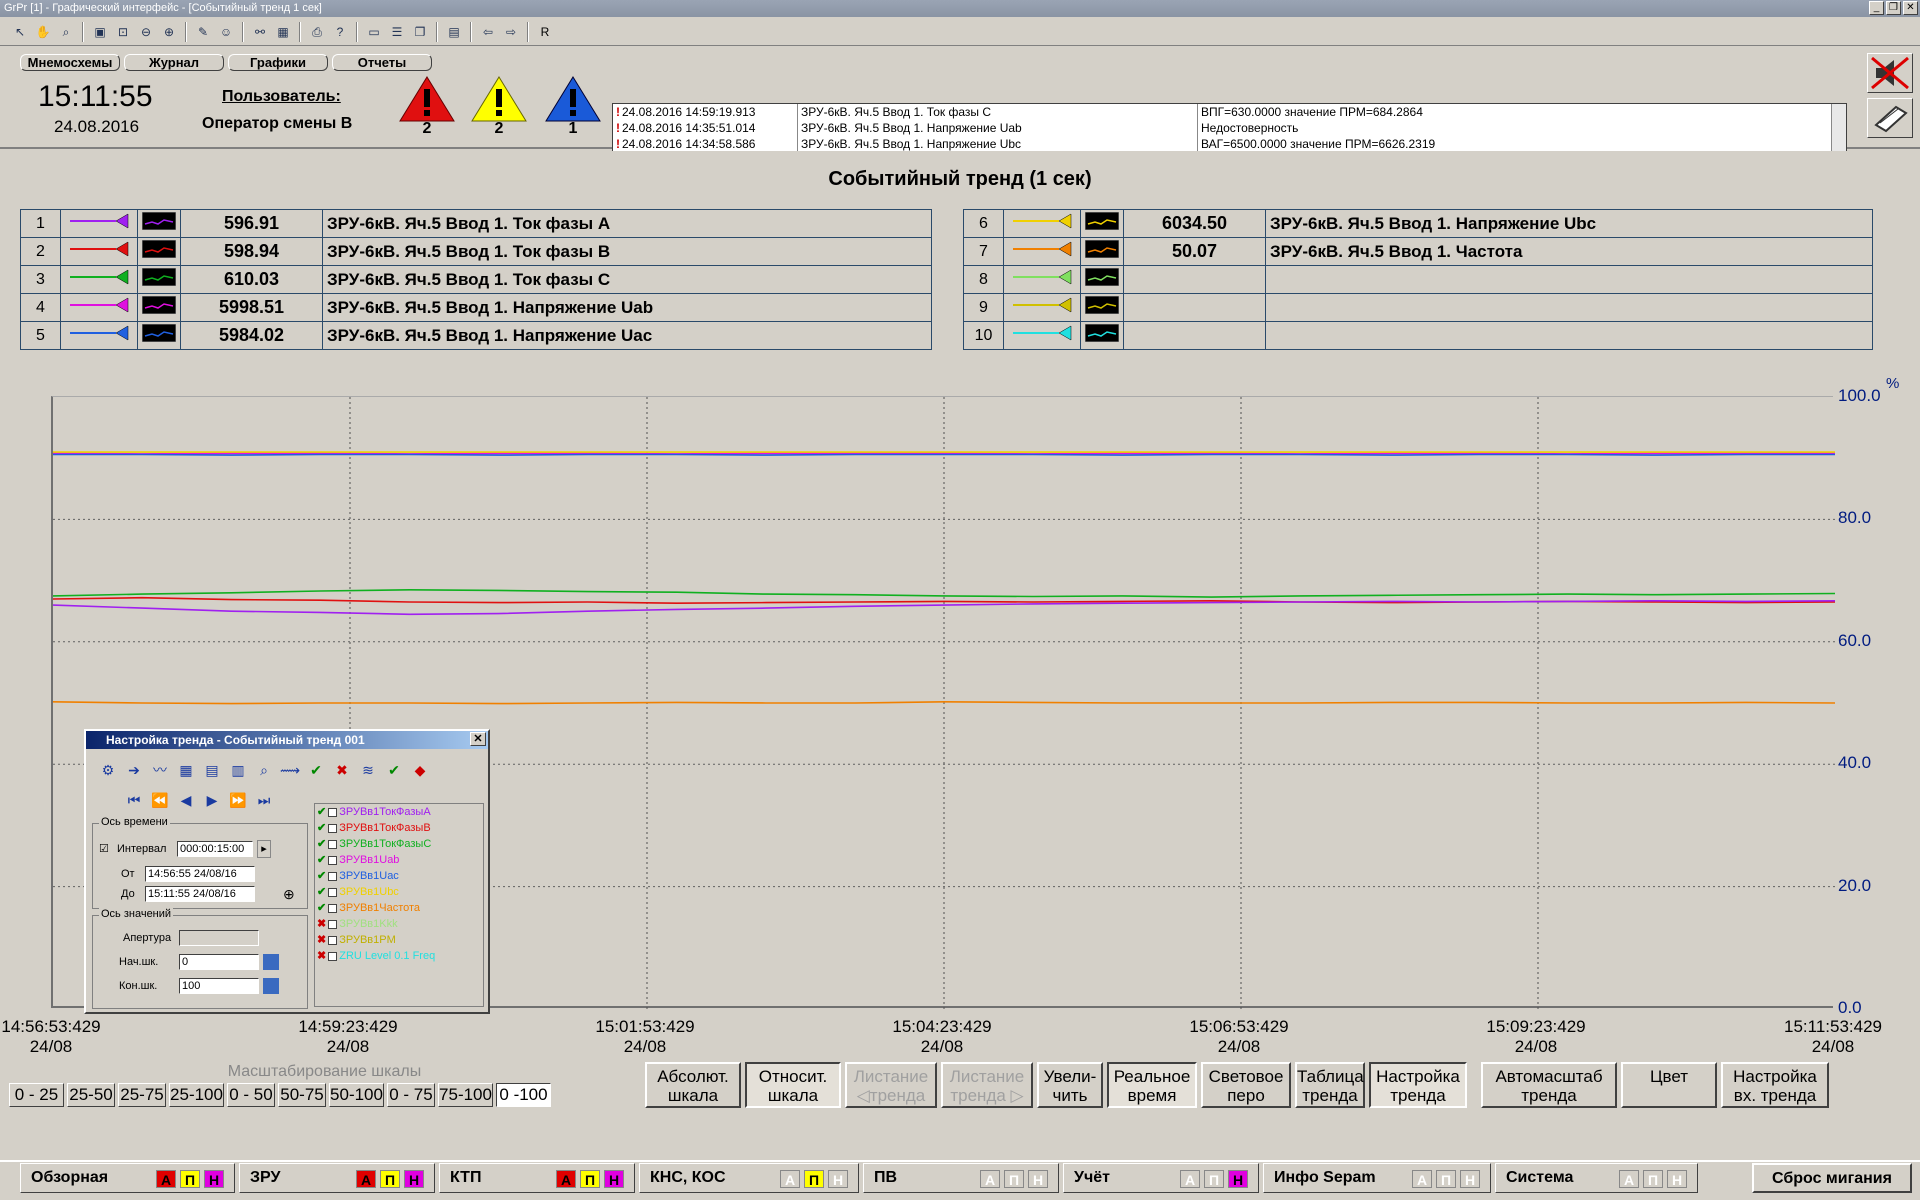 This screenshot has width=1920, height=1200. Describe the element at coordinates (488, 32) in the screenshot. I see `back-icon: ⇦` at that location.